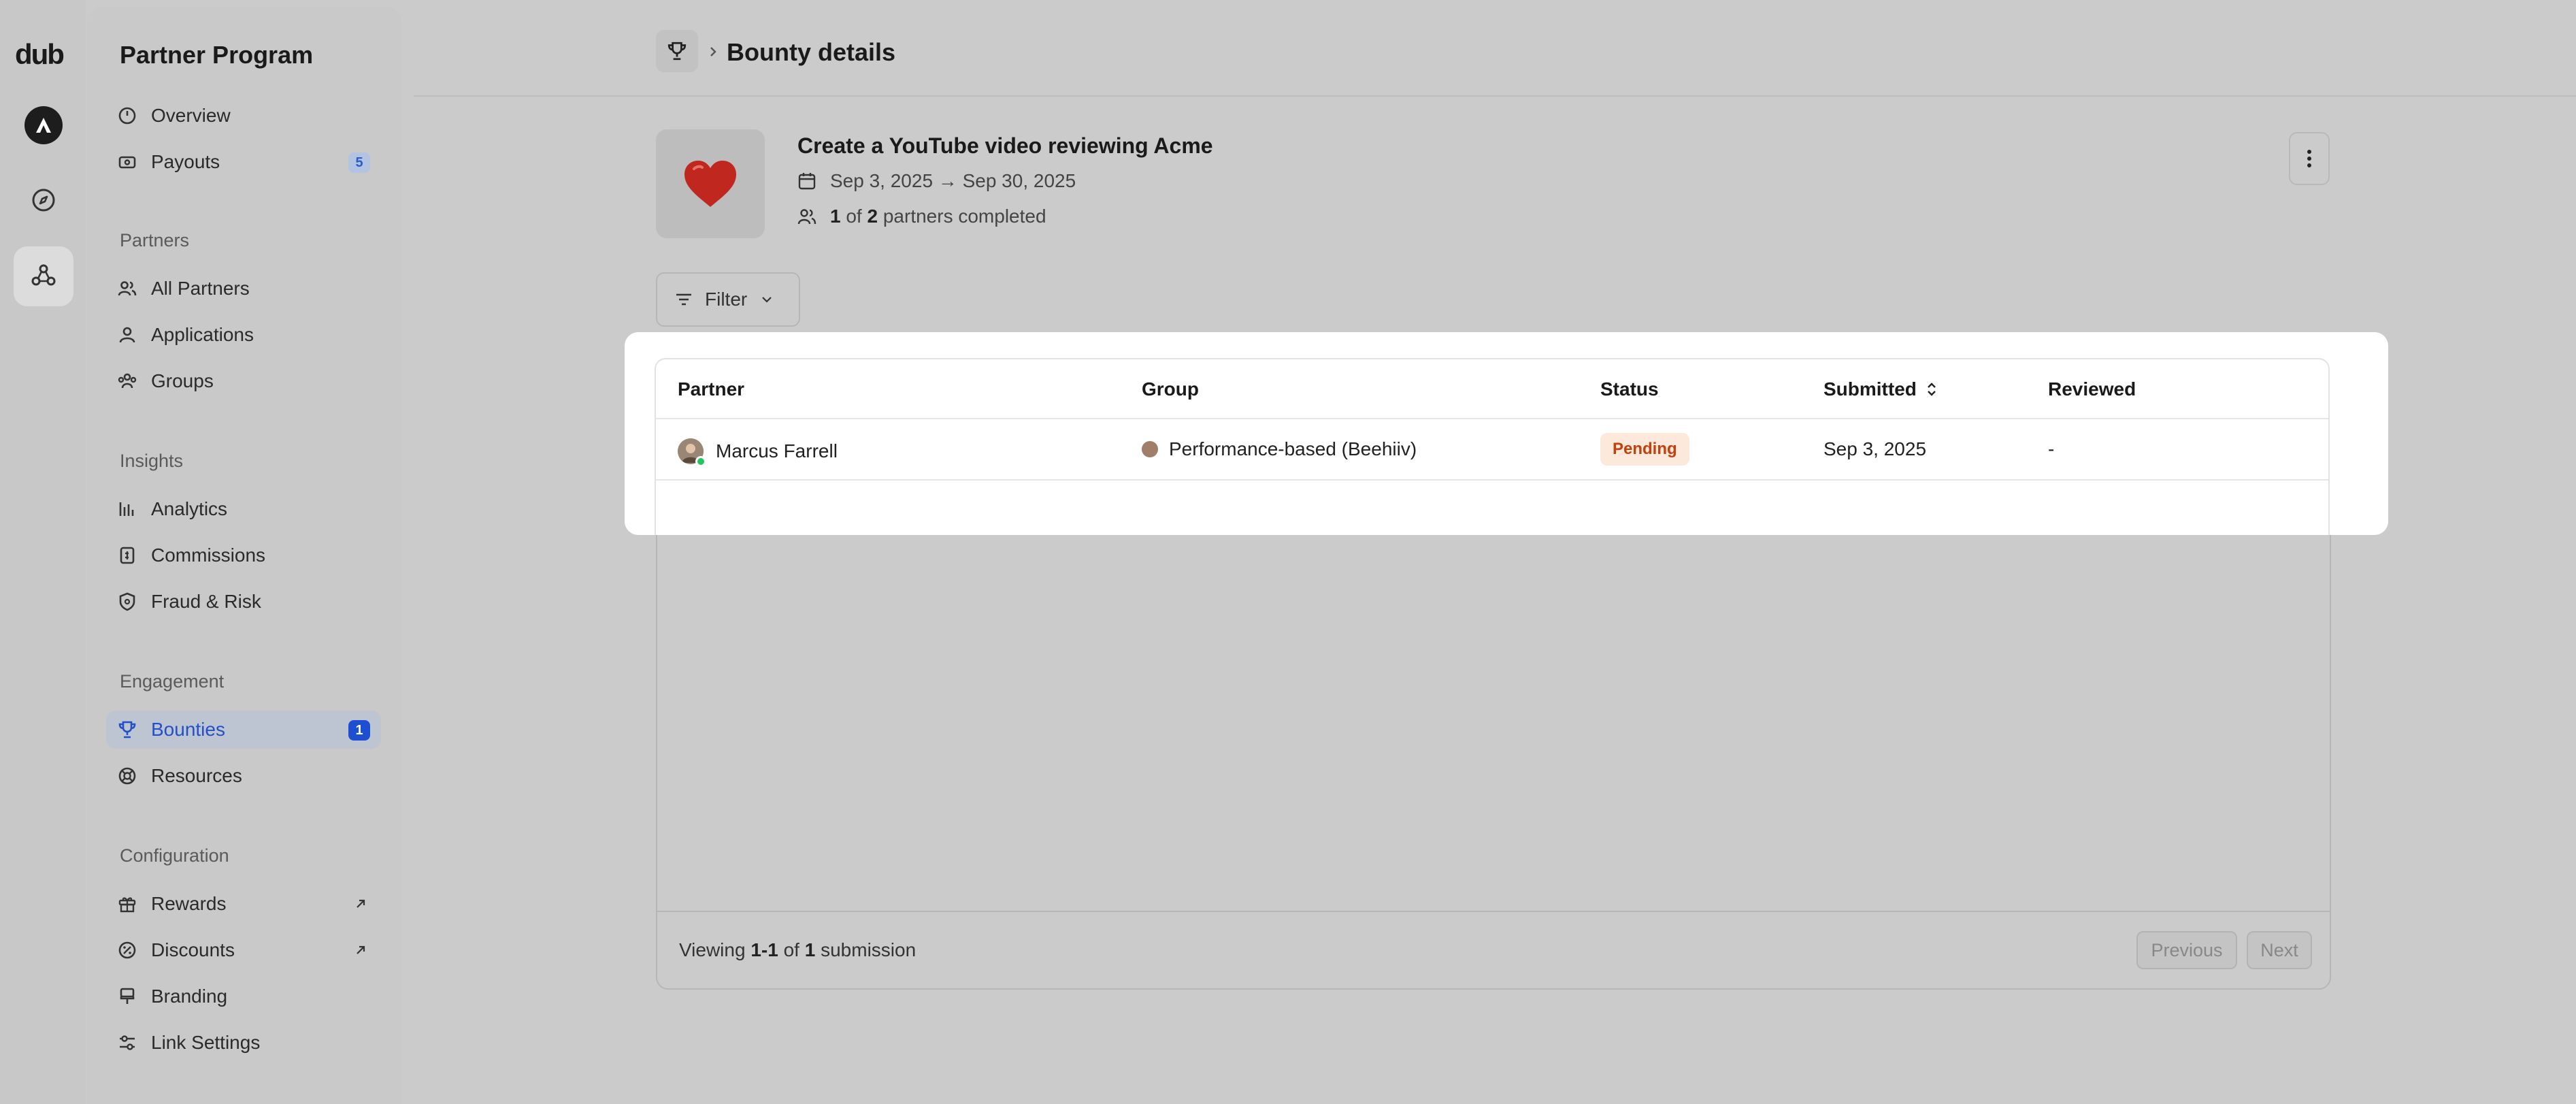  I want to click on table-header-row: Partner Group Status Submitted Reviewed, so click(1492, 389).